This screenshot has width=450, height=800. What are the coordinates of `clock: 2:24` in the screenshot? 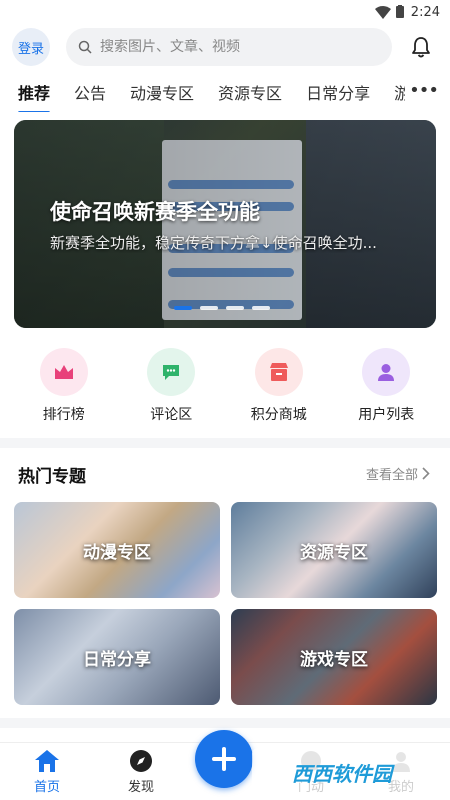 It's located at (425, 12).